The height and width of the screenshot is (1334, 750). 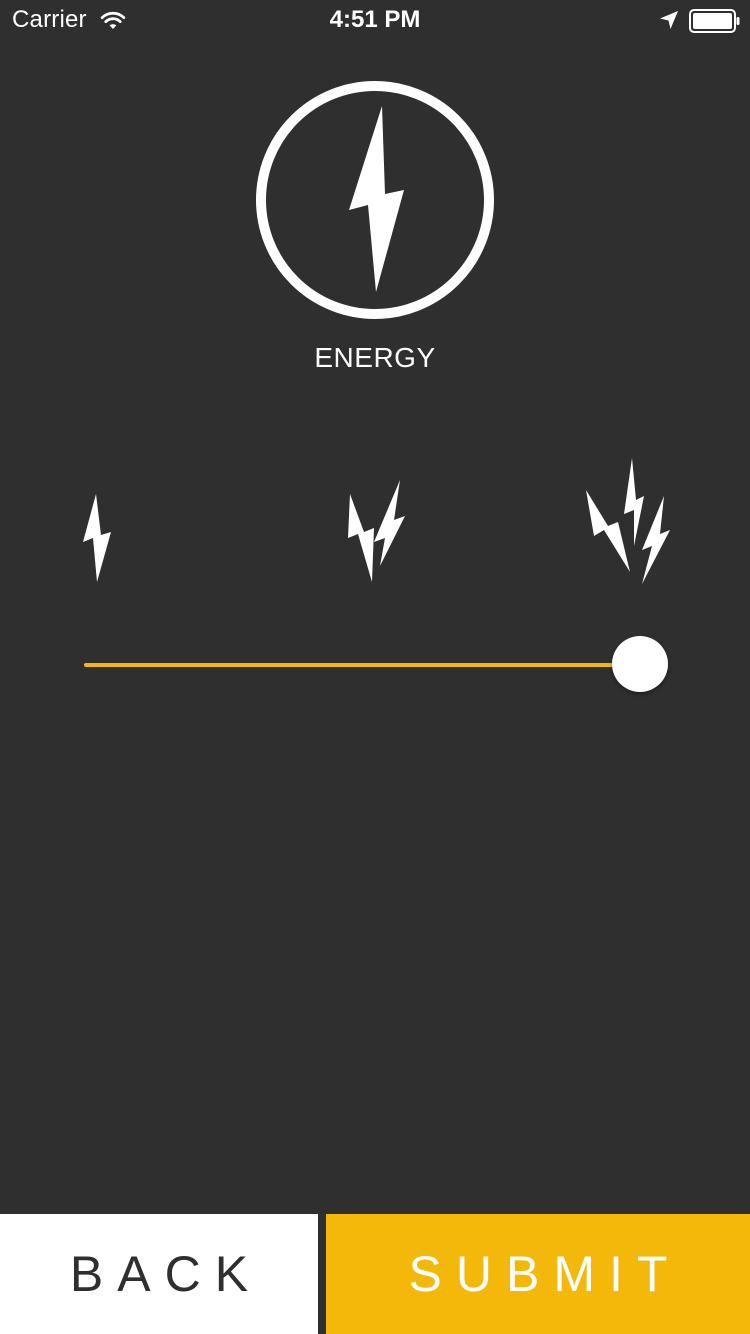 I want to click on energy-level-slider, so click(x=376, y=665).